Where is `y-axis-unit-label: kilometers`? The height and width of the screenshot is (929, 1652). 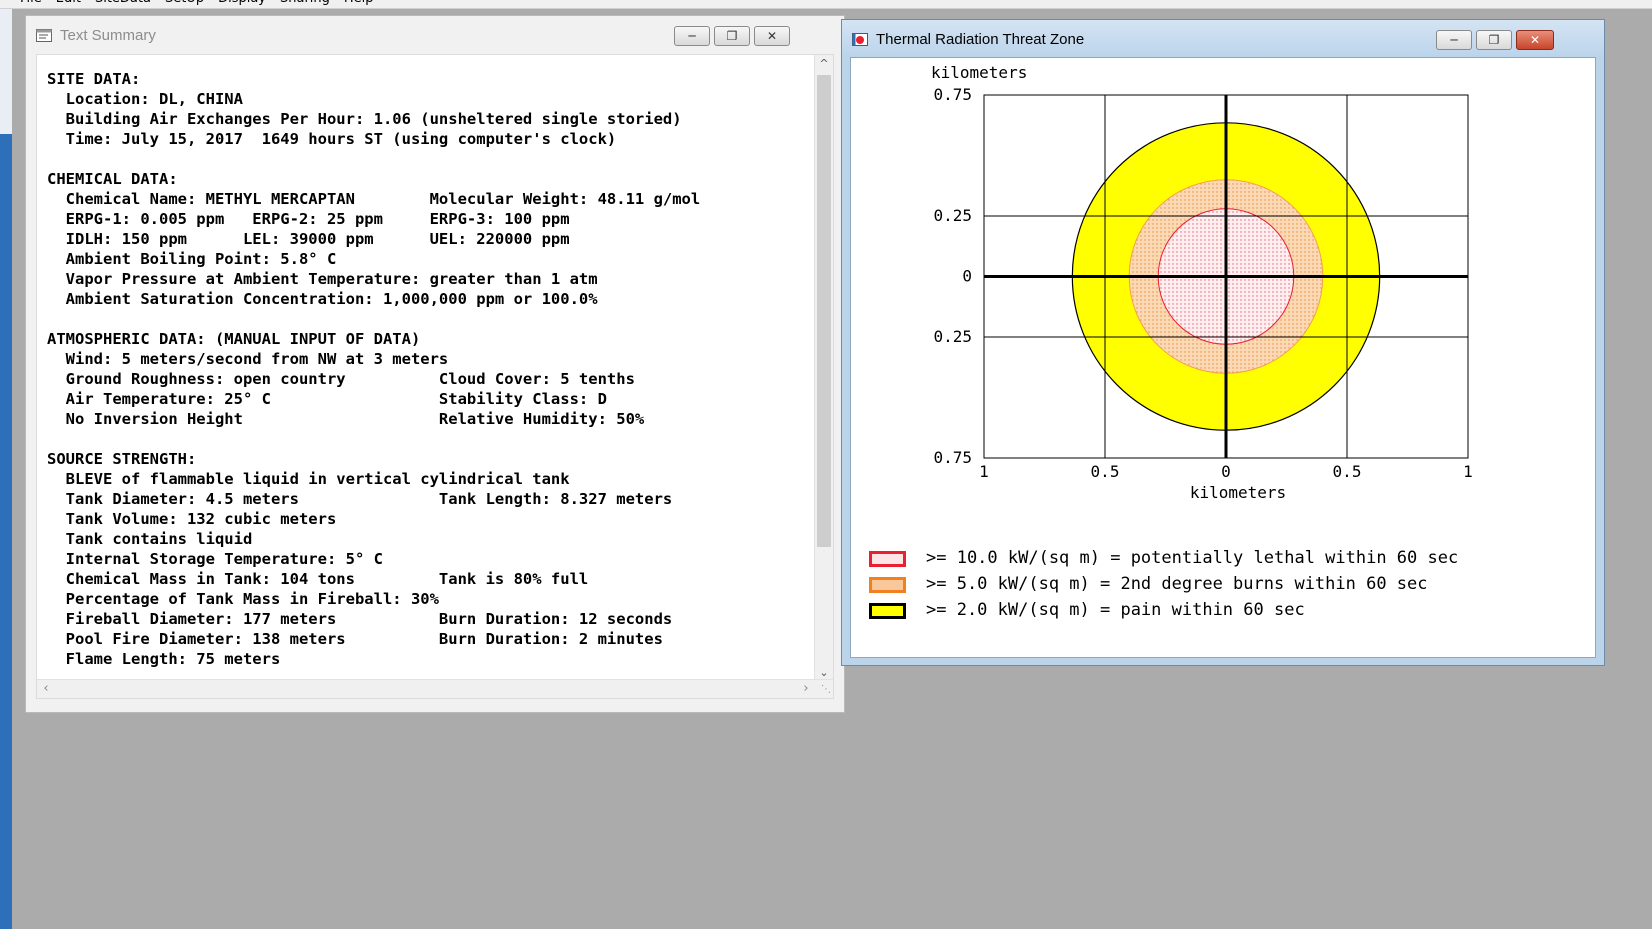
y-axis-unit-label: kilometers is located at coordinates (979, 72).